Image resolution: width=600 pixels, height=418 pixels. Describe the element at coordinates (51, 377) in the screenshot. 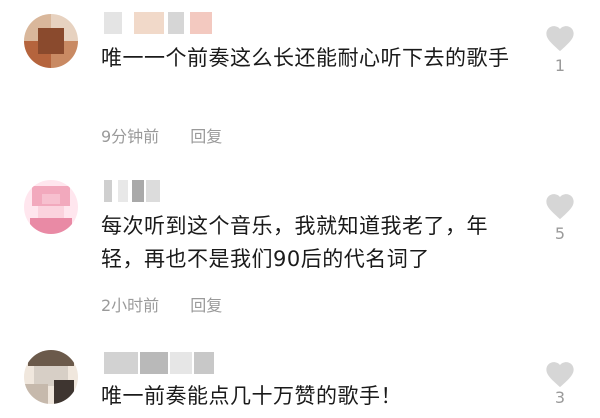

I see `avatar` at that location.